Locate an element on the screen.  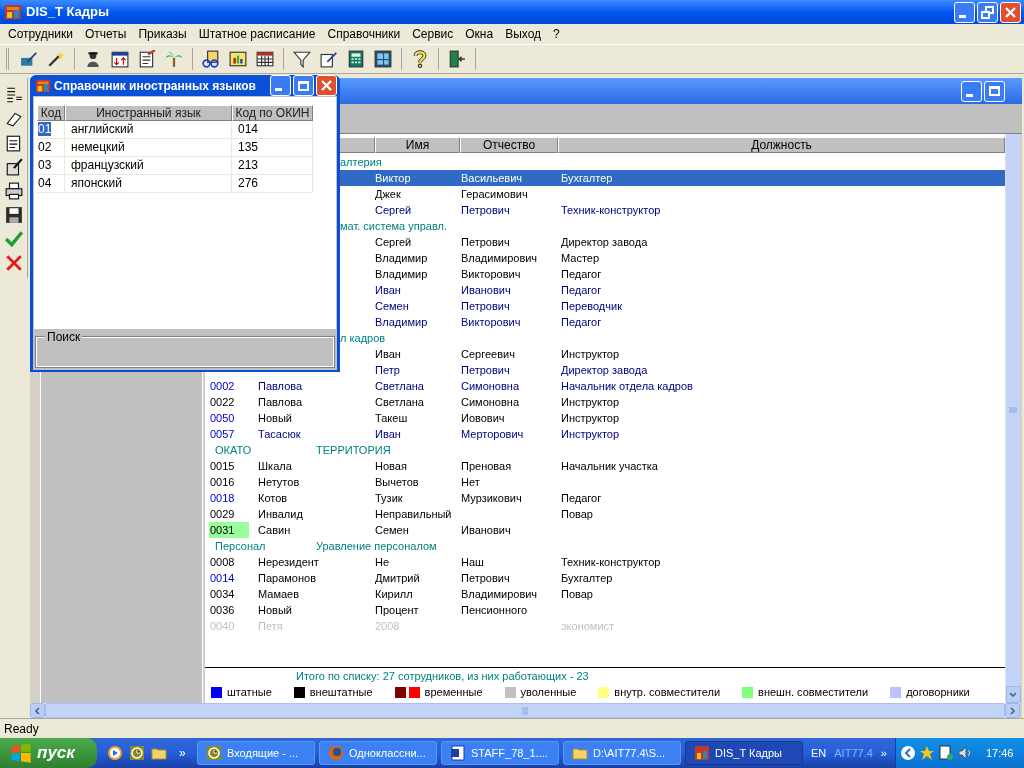
table-row: 0029 Инвалид Неправильный Повар is located at coordinates (605, 514).